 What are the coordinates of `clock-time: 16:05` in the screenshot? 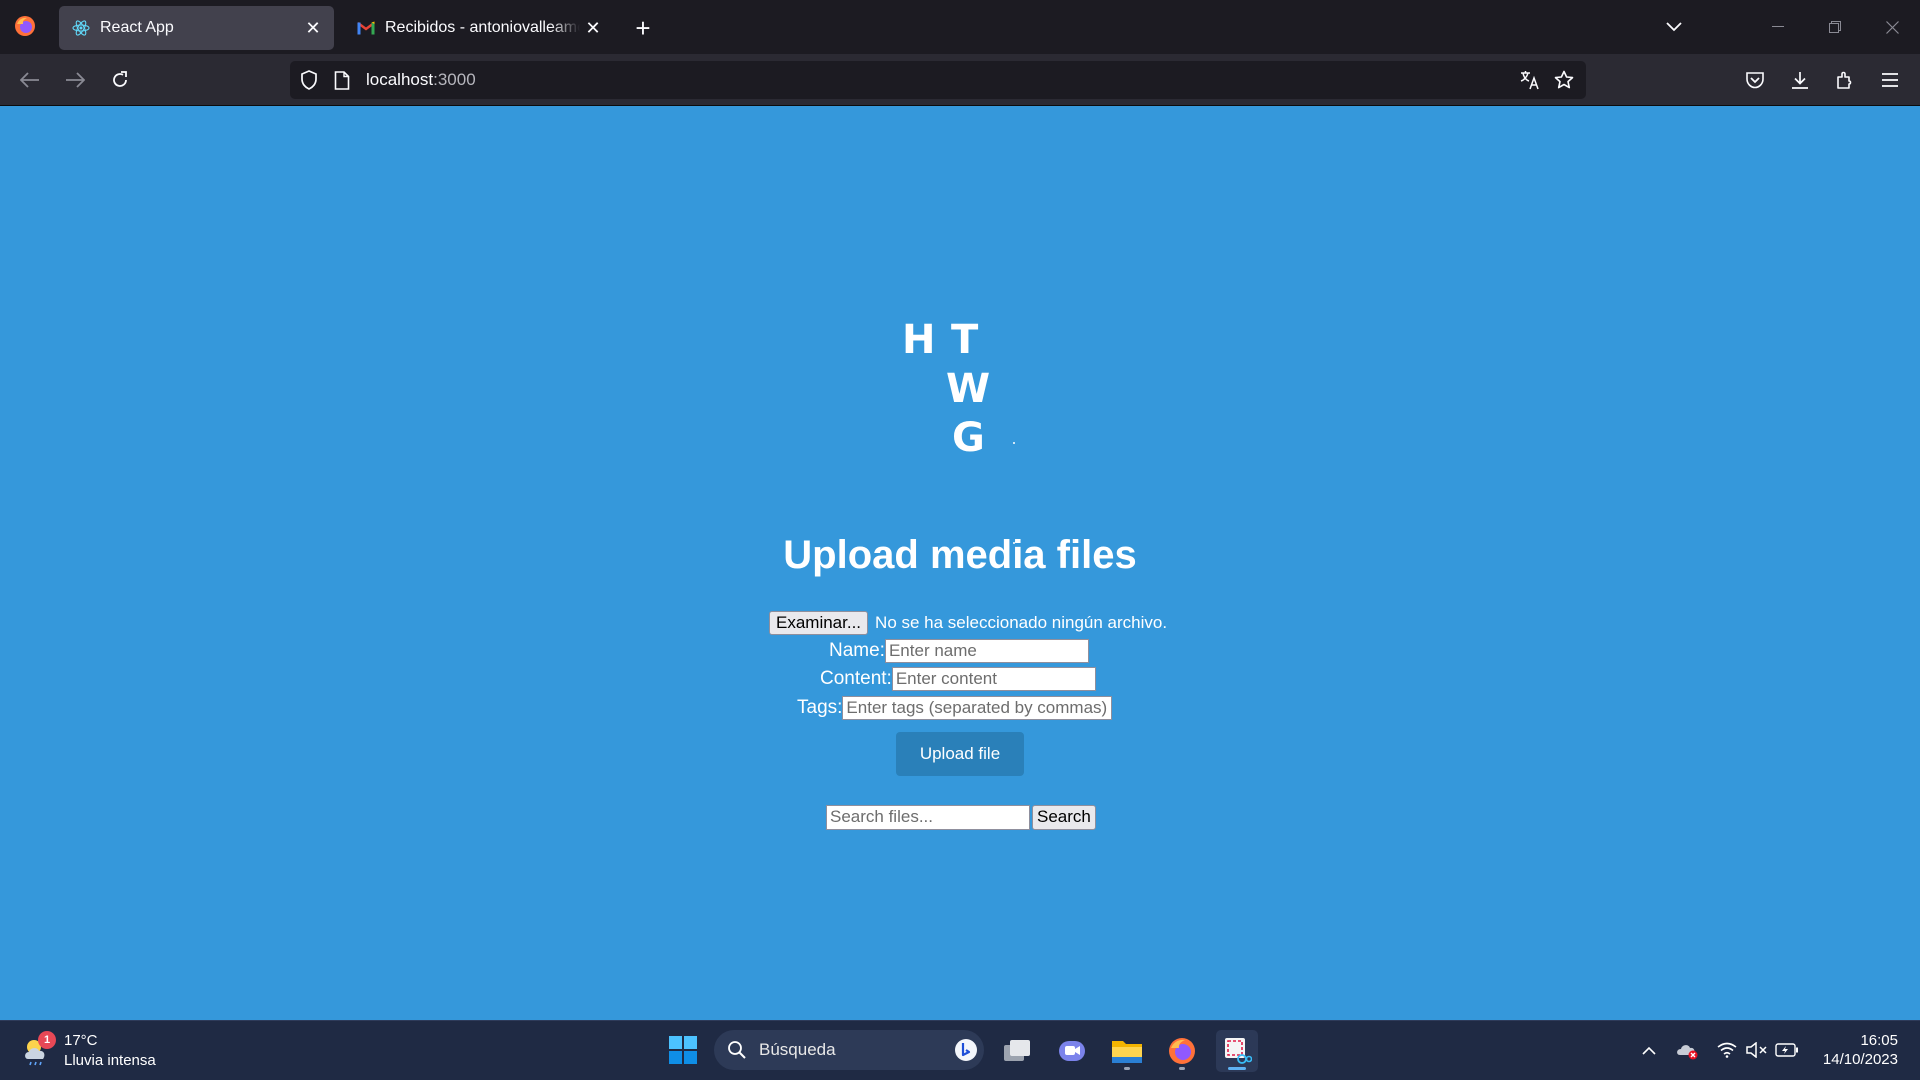 It's located at (1879, 1040).